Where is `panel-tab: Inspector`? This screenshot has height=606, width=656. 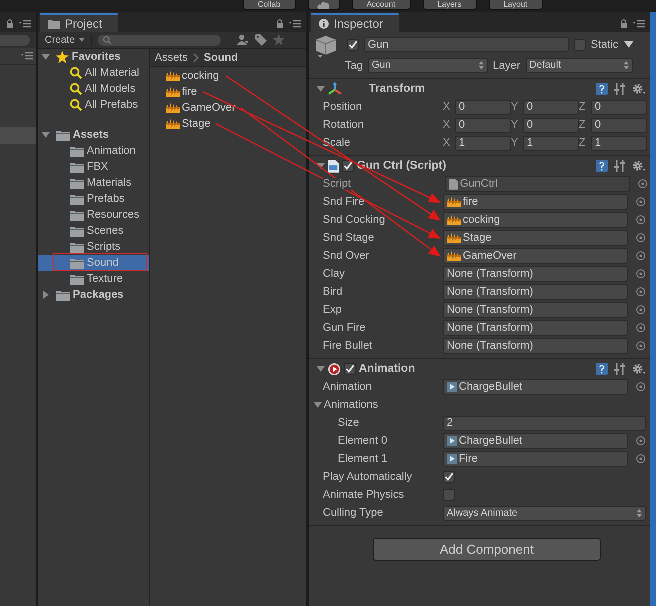 panel-tab: Inspector is located at coordinates (355, 22).